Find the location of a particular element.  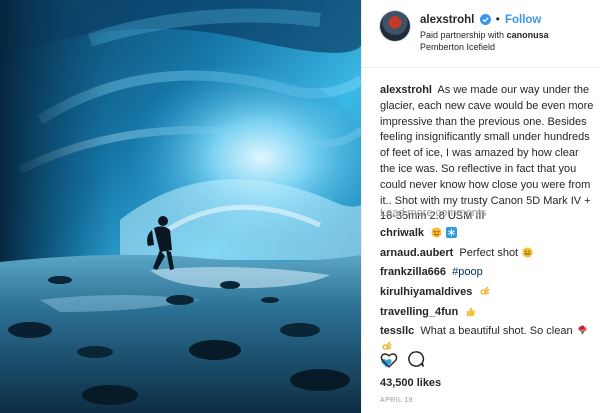

verified-badge-icon is located at coordinates (485, 21).